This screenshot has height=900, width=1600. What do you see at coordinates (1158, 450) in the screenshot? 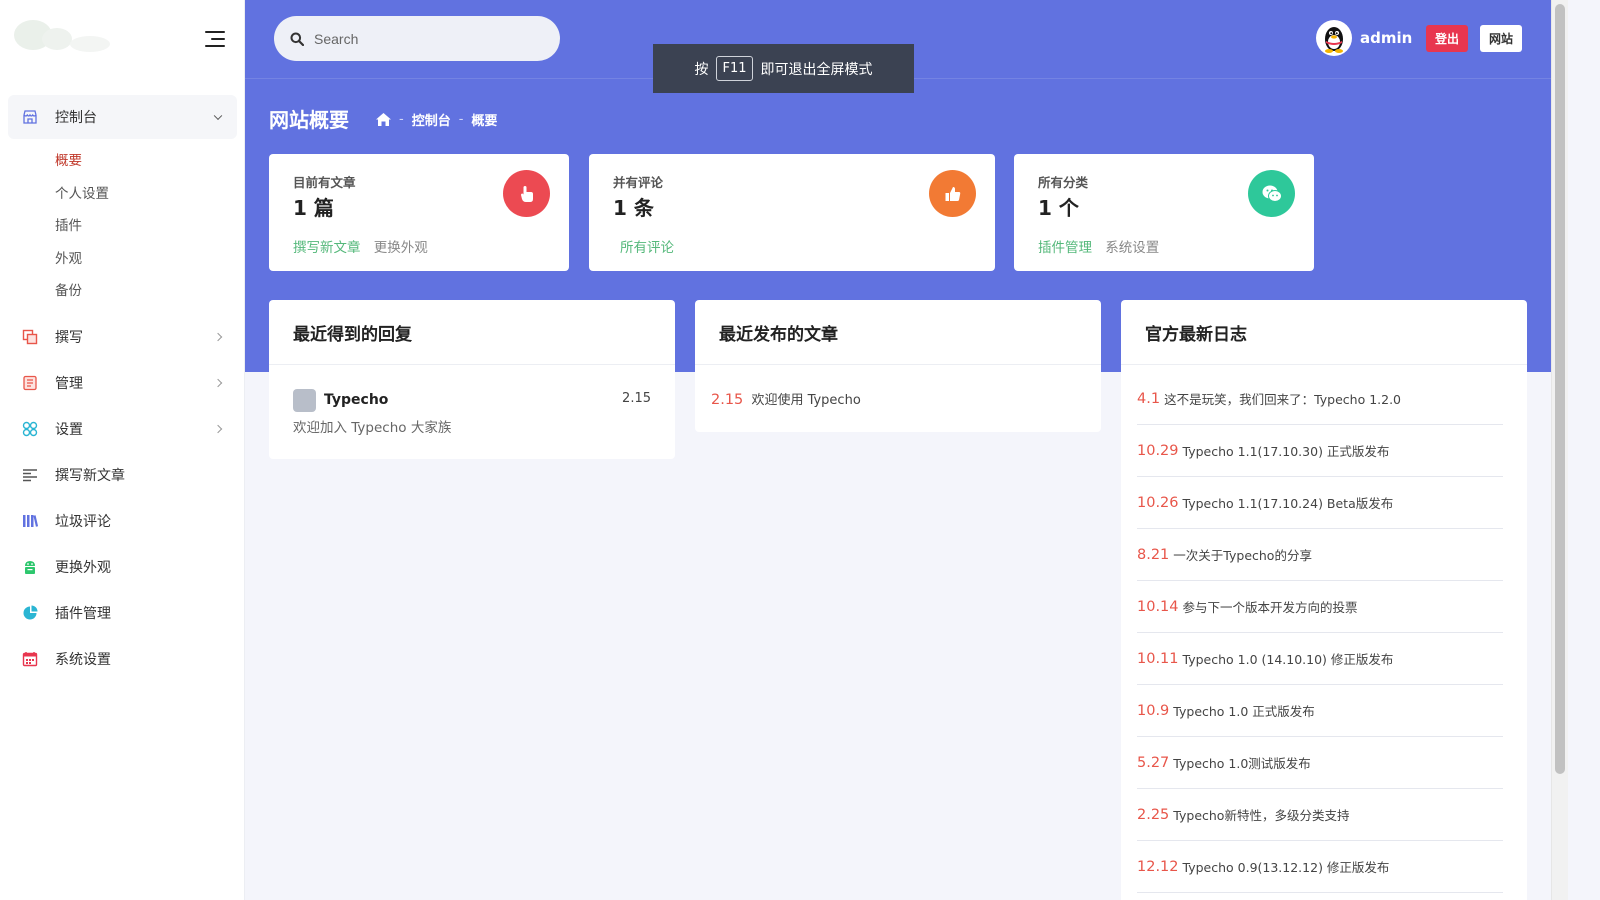
I see `log-date: 10.29` at bounding box center [1158, 450].